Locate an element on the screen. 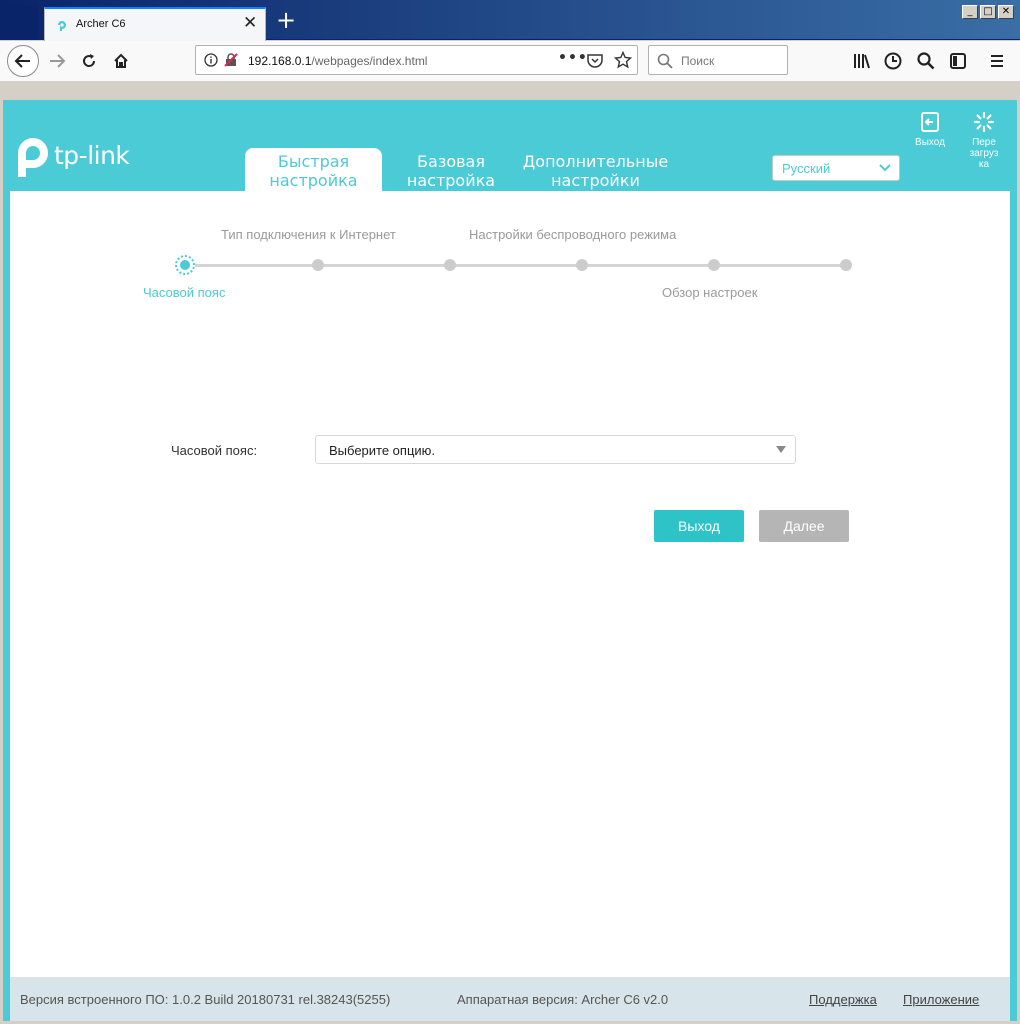 Image resolution: width=1020 pixels, height=1024 pixels. page-actions-menu: ••• is located at coordinates (573, 58).